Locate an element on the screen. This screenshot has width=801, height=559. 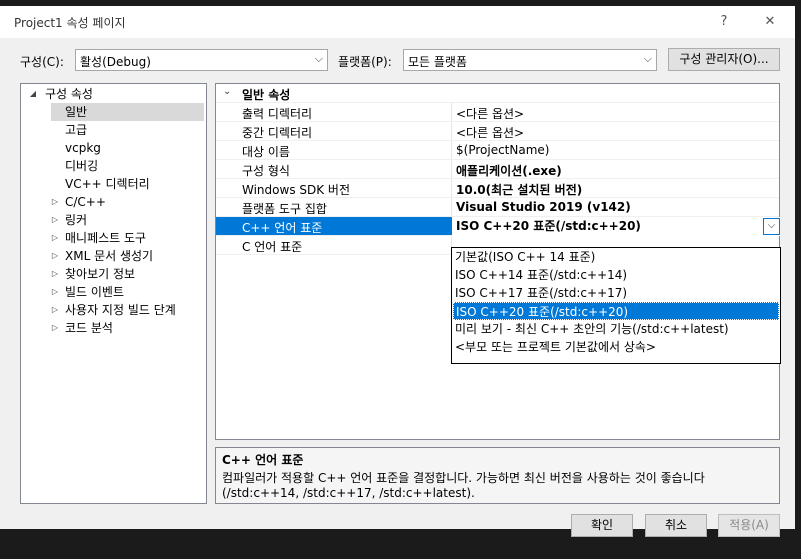
property-value: ISO C++20 표준(/std:c++20) is located at coordinates (548, 226).